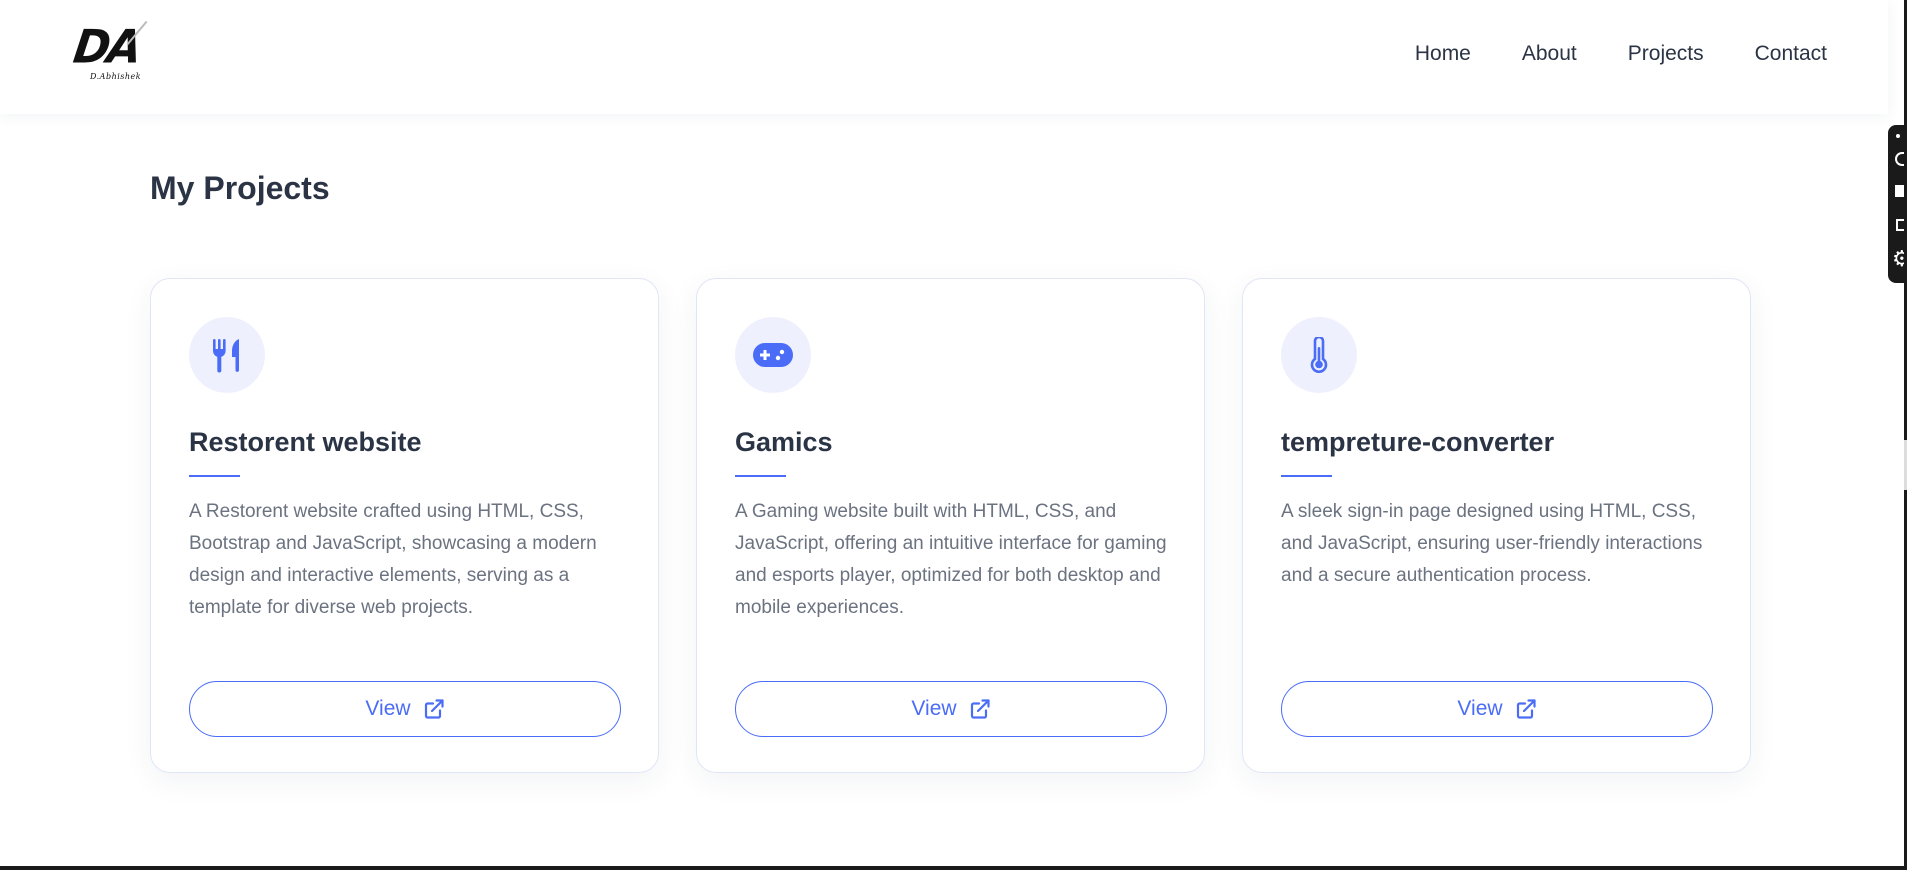  Describe the element at coordinates (1443, 54) in the screenshot. I see `nav-home: Home` at that location.